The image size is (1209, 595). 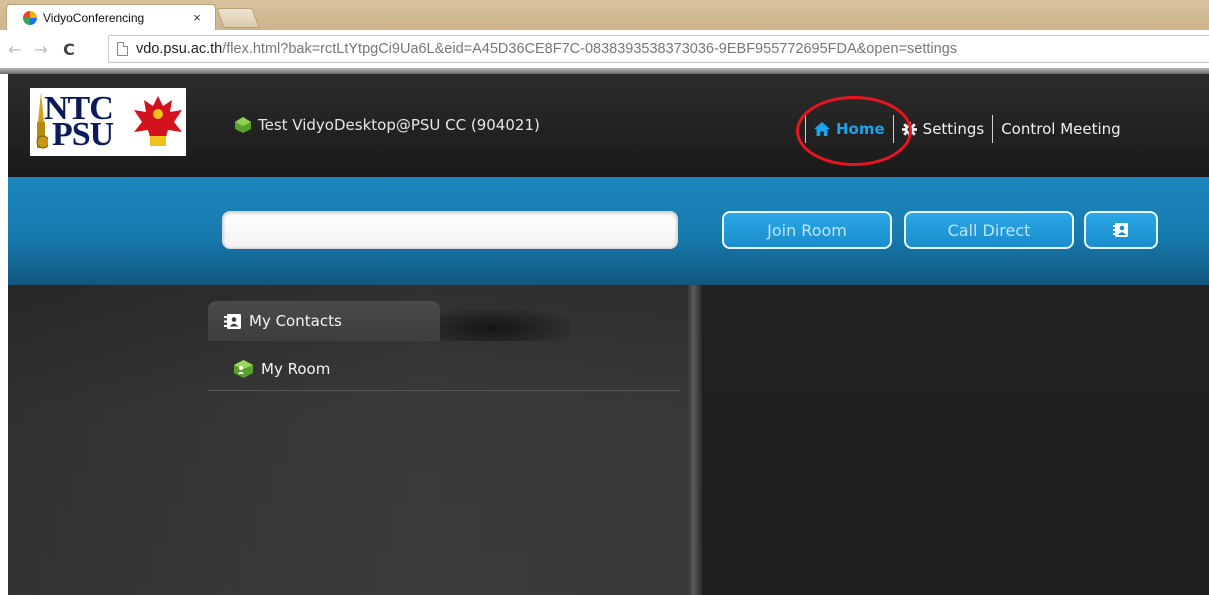 I want to click on ntc-psu-logo: NTC PSU, so click(x=108, y=122).